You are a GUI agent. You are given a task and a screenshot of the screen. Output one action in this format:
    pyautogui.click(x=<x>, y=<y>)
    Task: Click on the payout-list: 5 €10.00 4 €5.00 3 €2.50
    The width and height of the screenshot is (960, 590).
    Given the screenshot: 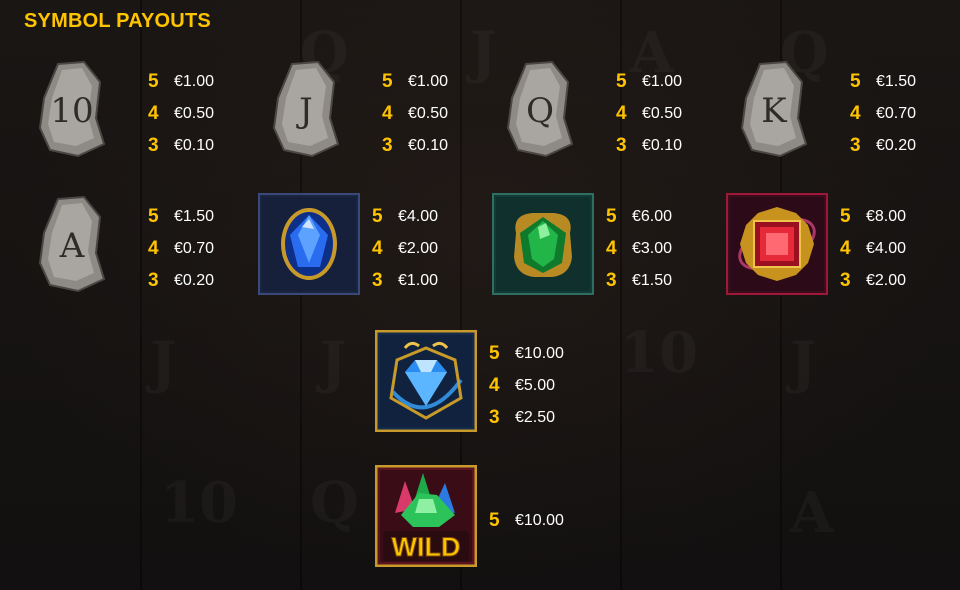 What is the action you would take?
    pyautogui.click(x=526, y=386)
    